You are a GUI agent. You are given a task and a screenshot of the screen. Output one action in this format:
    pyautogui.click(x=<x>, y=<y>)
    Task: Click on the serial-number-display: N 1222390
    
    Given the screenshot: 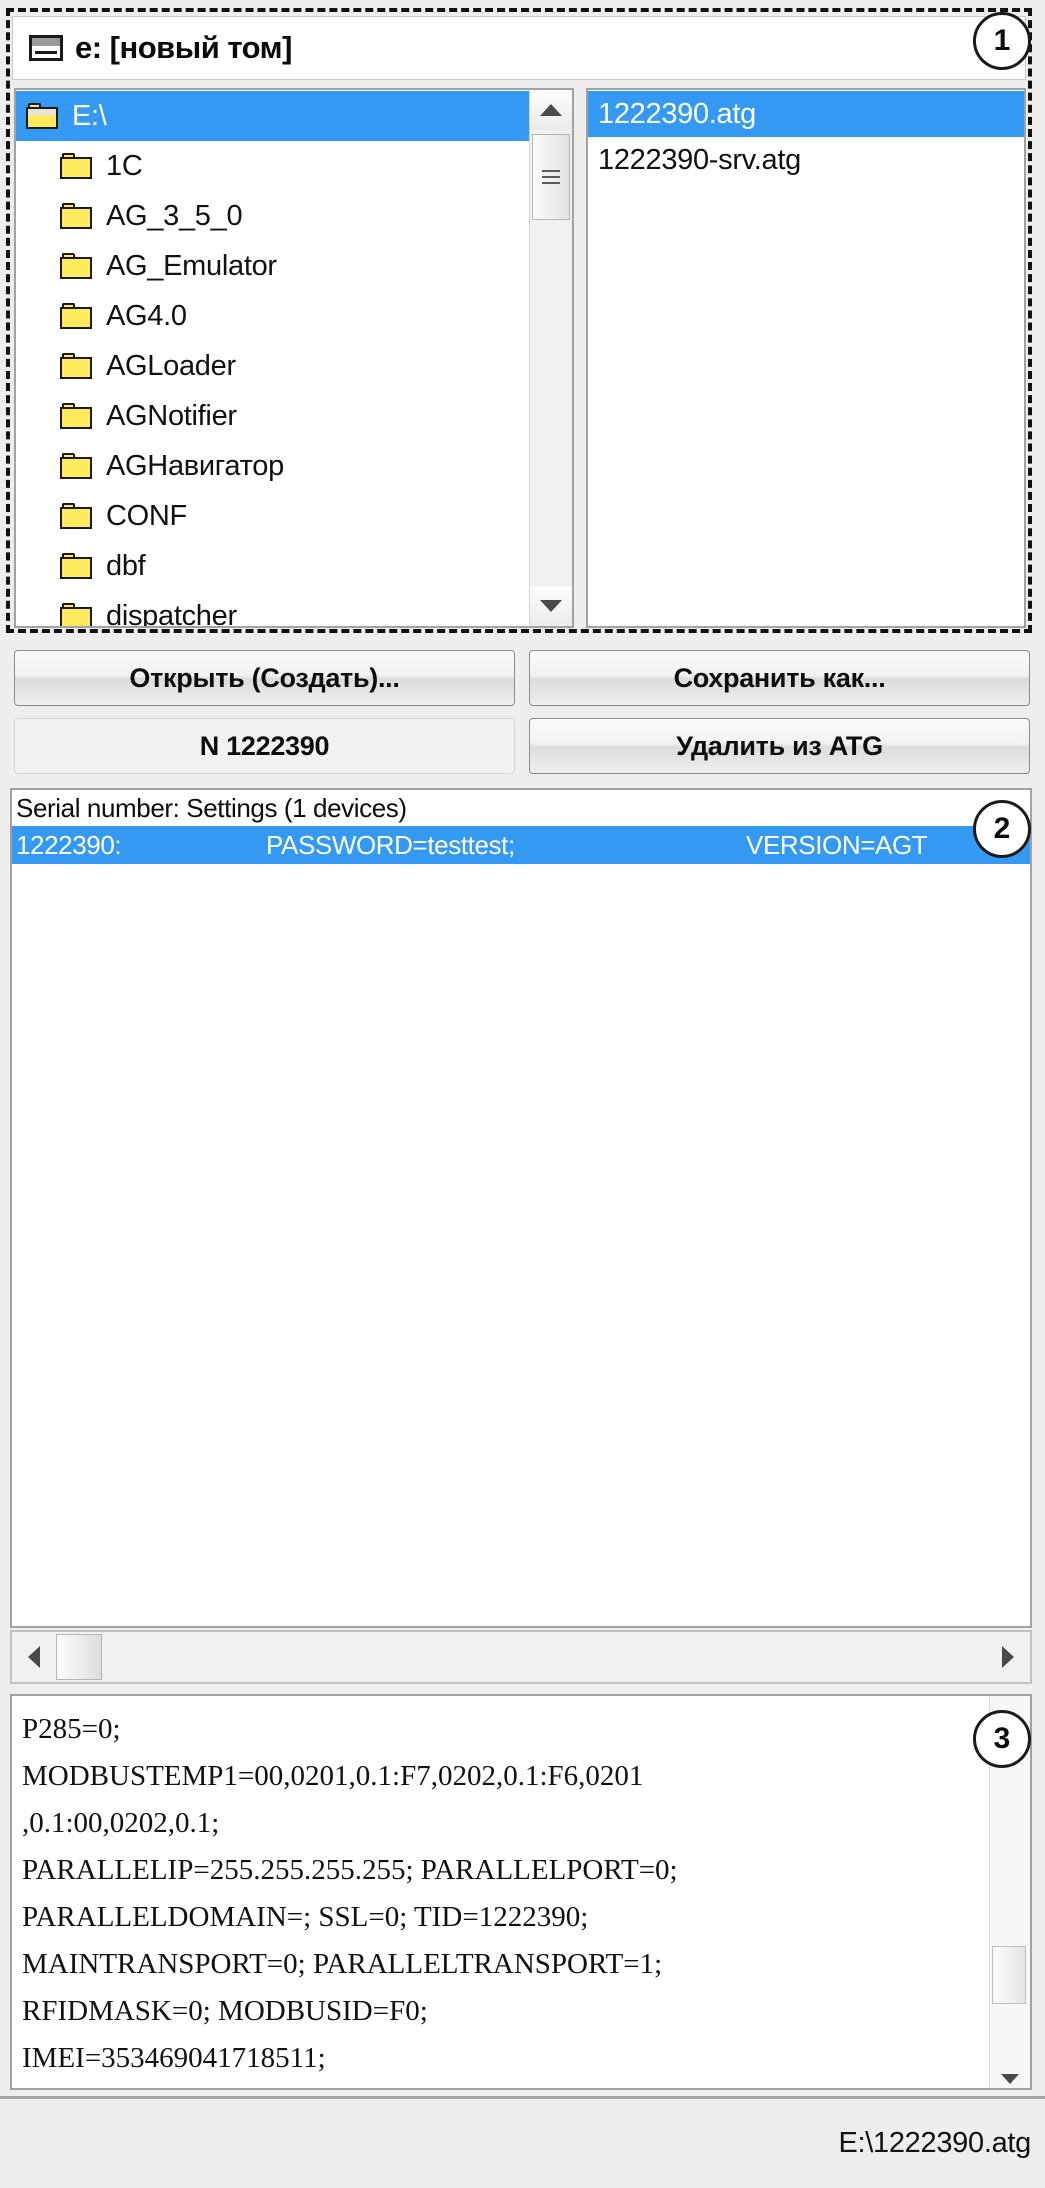 What is the action you would take?
    pyautogui.click(x=264, y=746)
    